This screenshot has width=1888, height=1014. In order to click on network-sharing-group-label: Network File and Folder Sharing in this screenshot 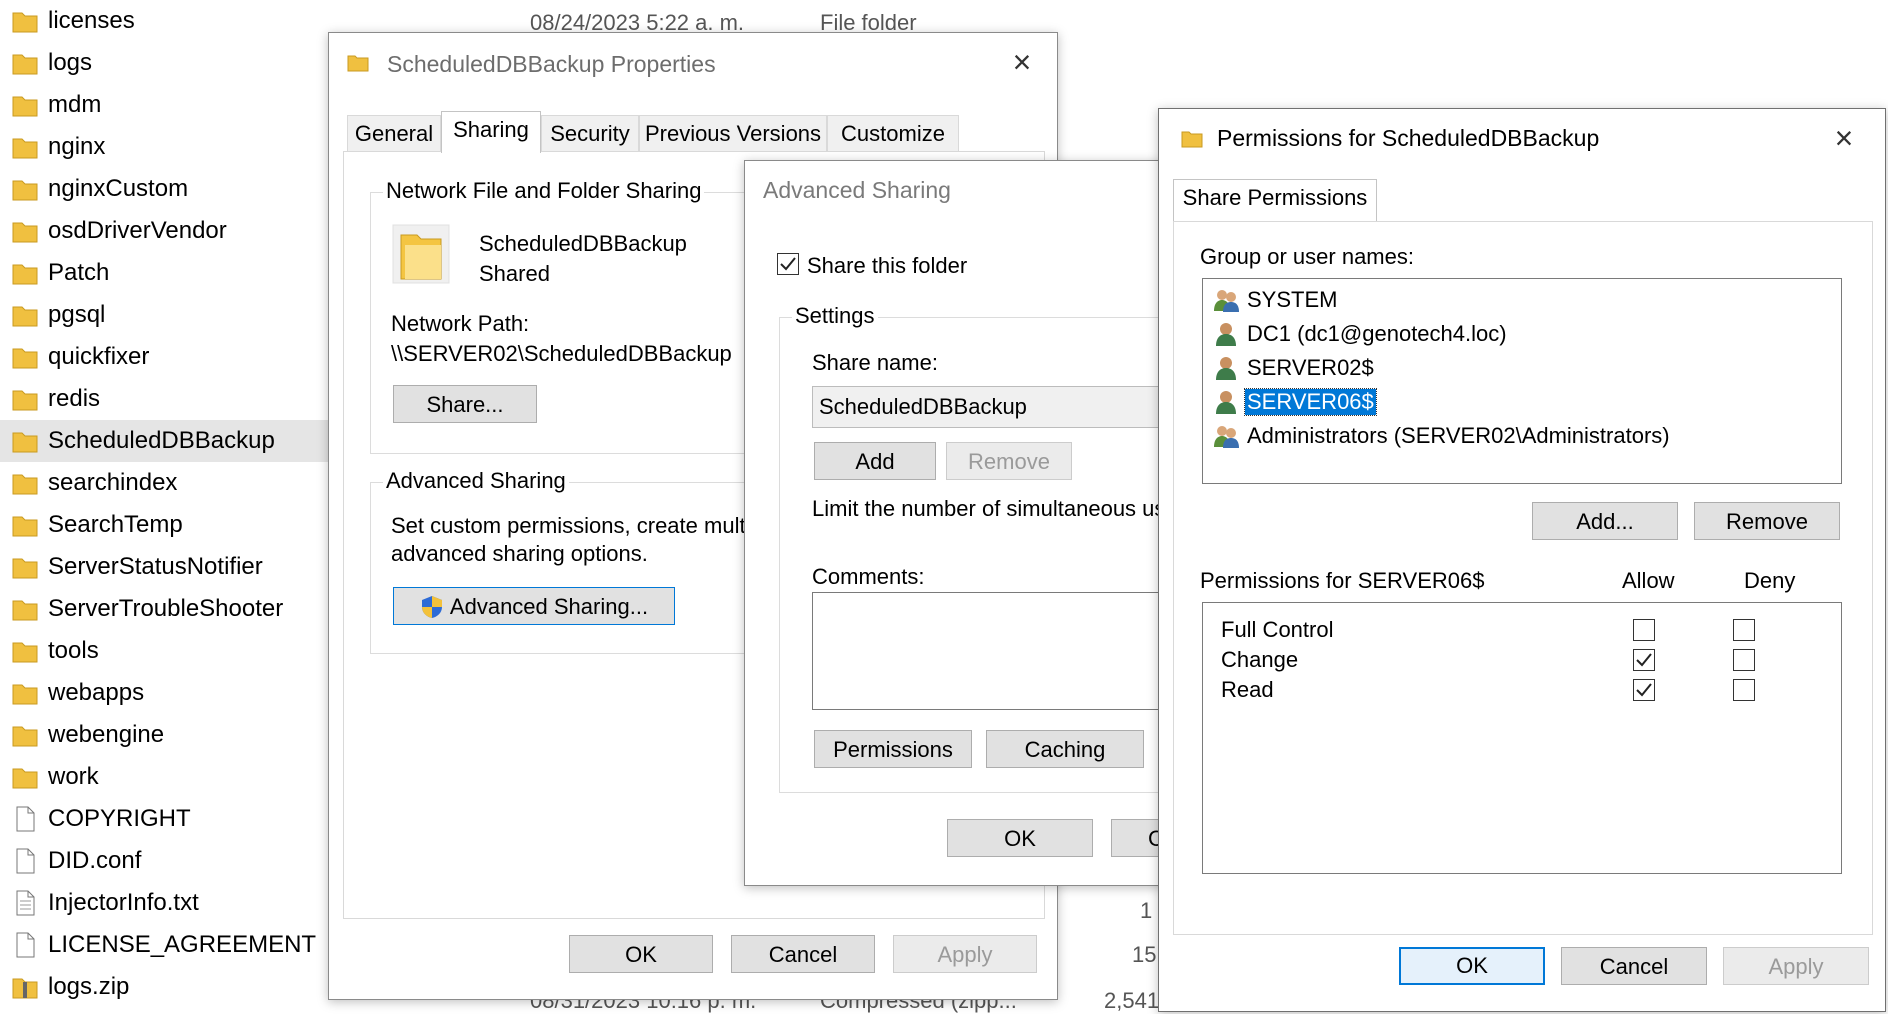, I will do `click(544, 191)`.